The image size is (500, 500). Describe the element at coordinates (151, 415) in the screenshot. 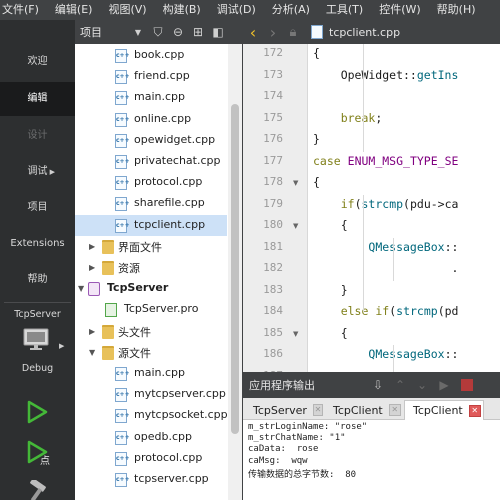

I see `tree-file: c++ mytcpsocket.cpp` at that location.